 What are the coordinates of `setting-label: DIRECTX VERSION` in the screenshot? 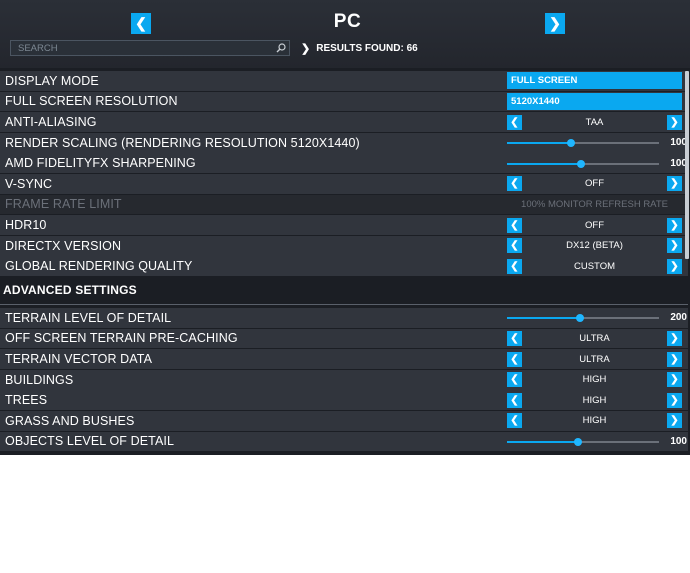 It's located at (63, 245).